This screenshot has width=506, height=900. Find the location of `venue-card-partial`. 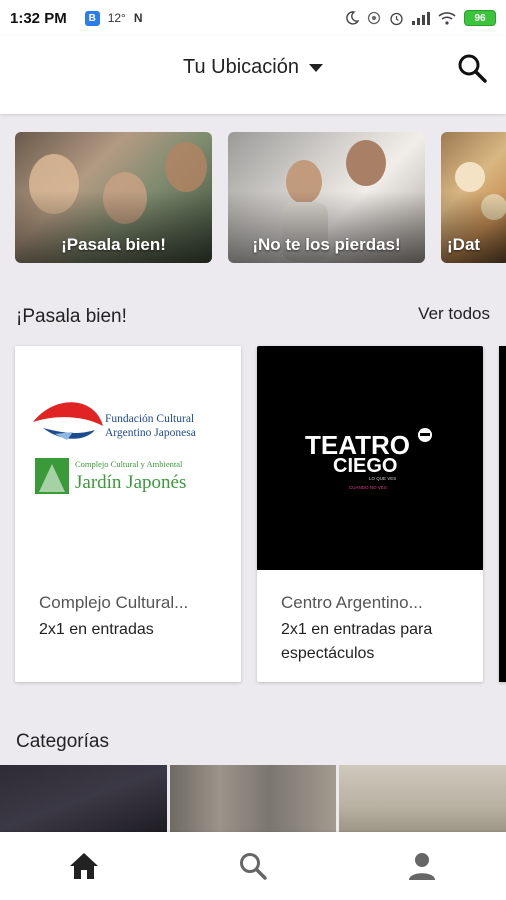

venue-card-partial is located at coordinates (502, 514).